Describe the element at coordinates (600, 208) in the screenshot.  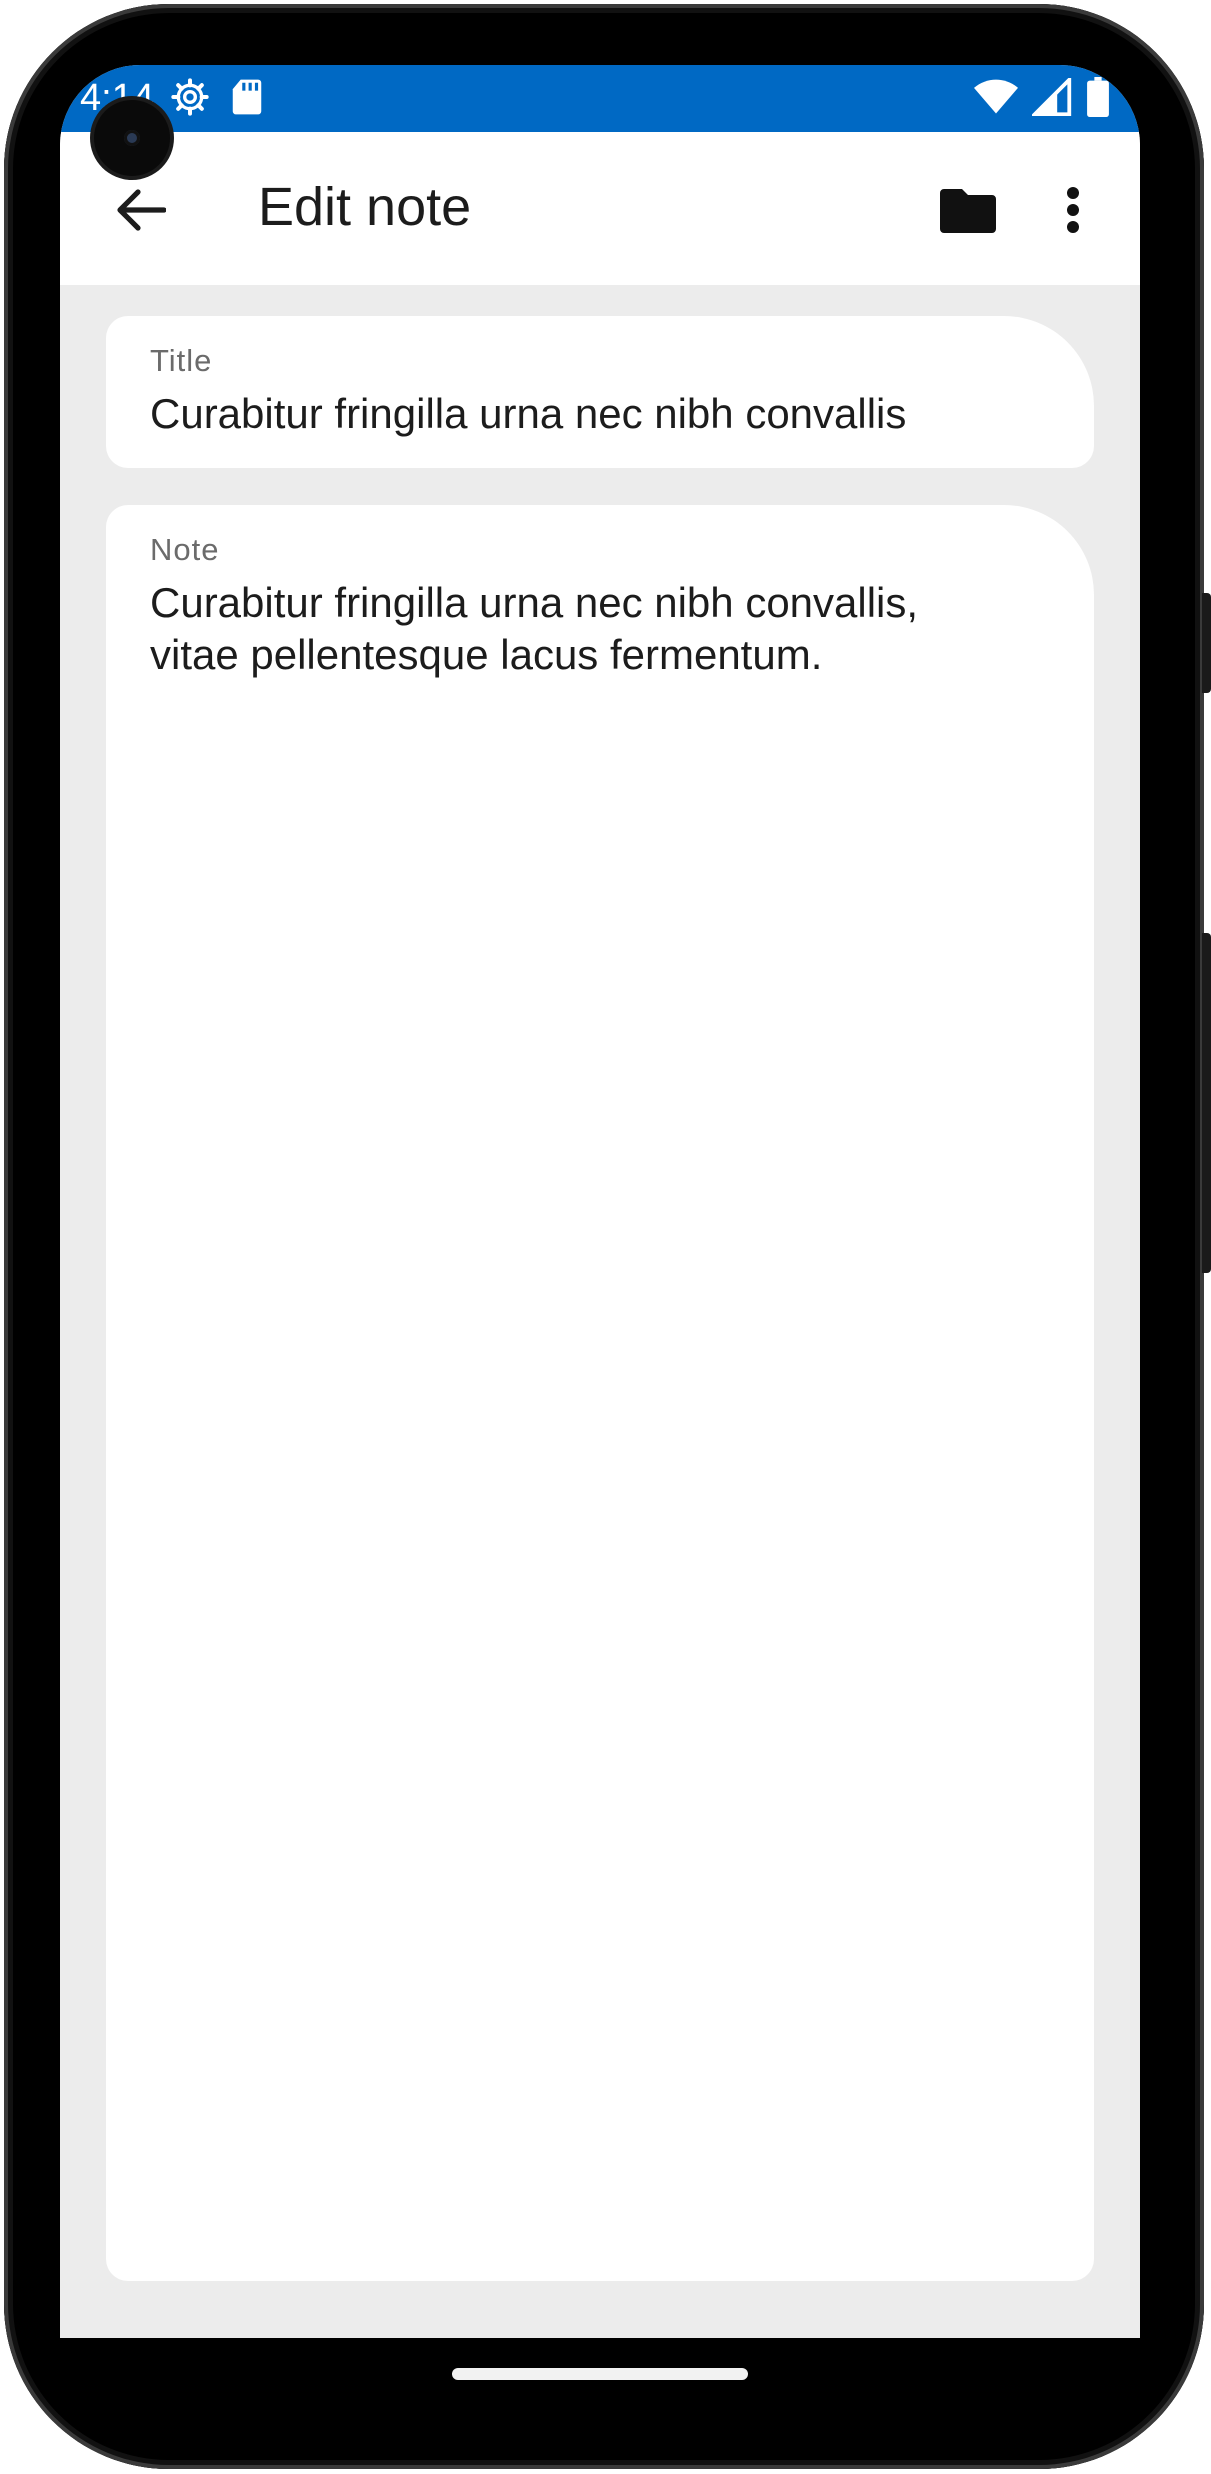
I see `app-bar: Edit note` at that location.